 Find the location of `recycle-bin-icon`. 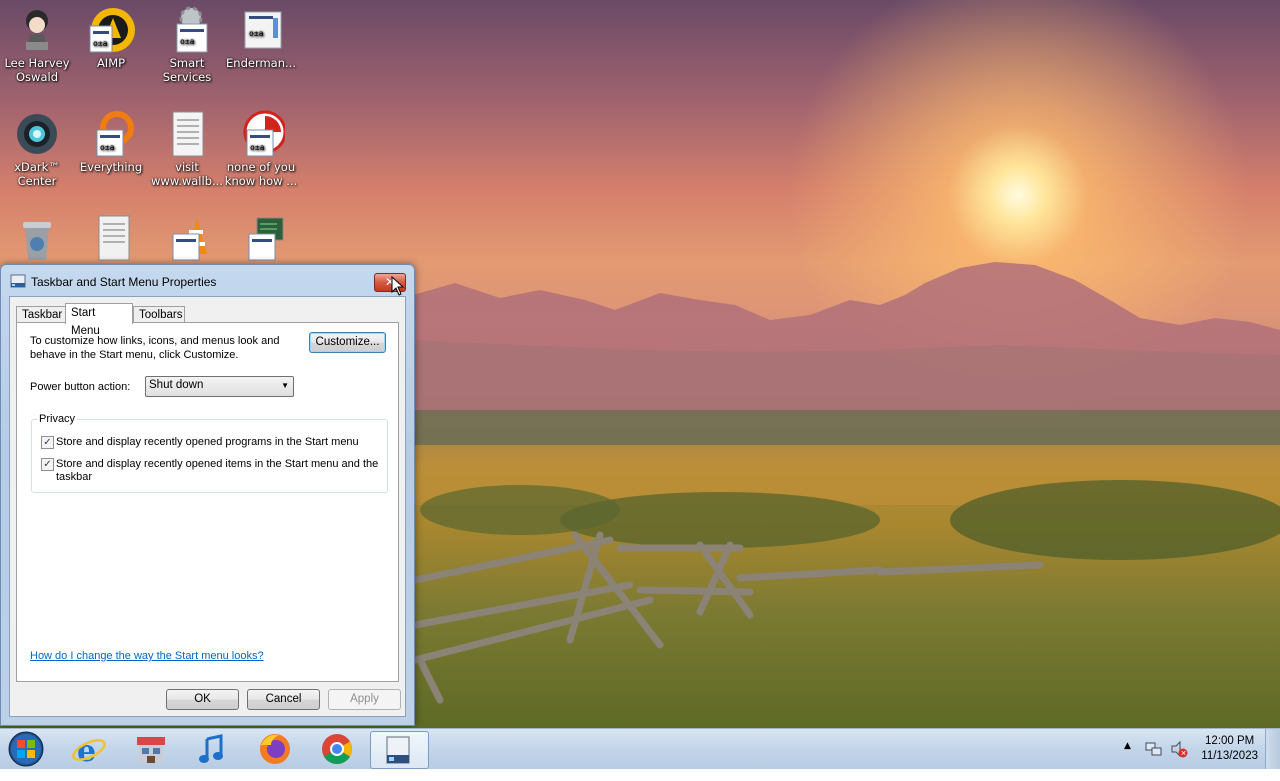

recycle-bin-icon is located at coordinates (37, 238).